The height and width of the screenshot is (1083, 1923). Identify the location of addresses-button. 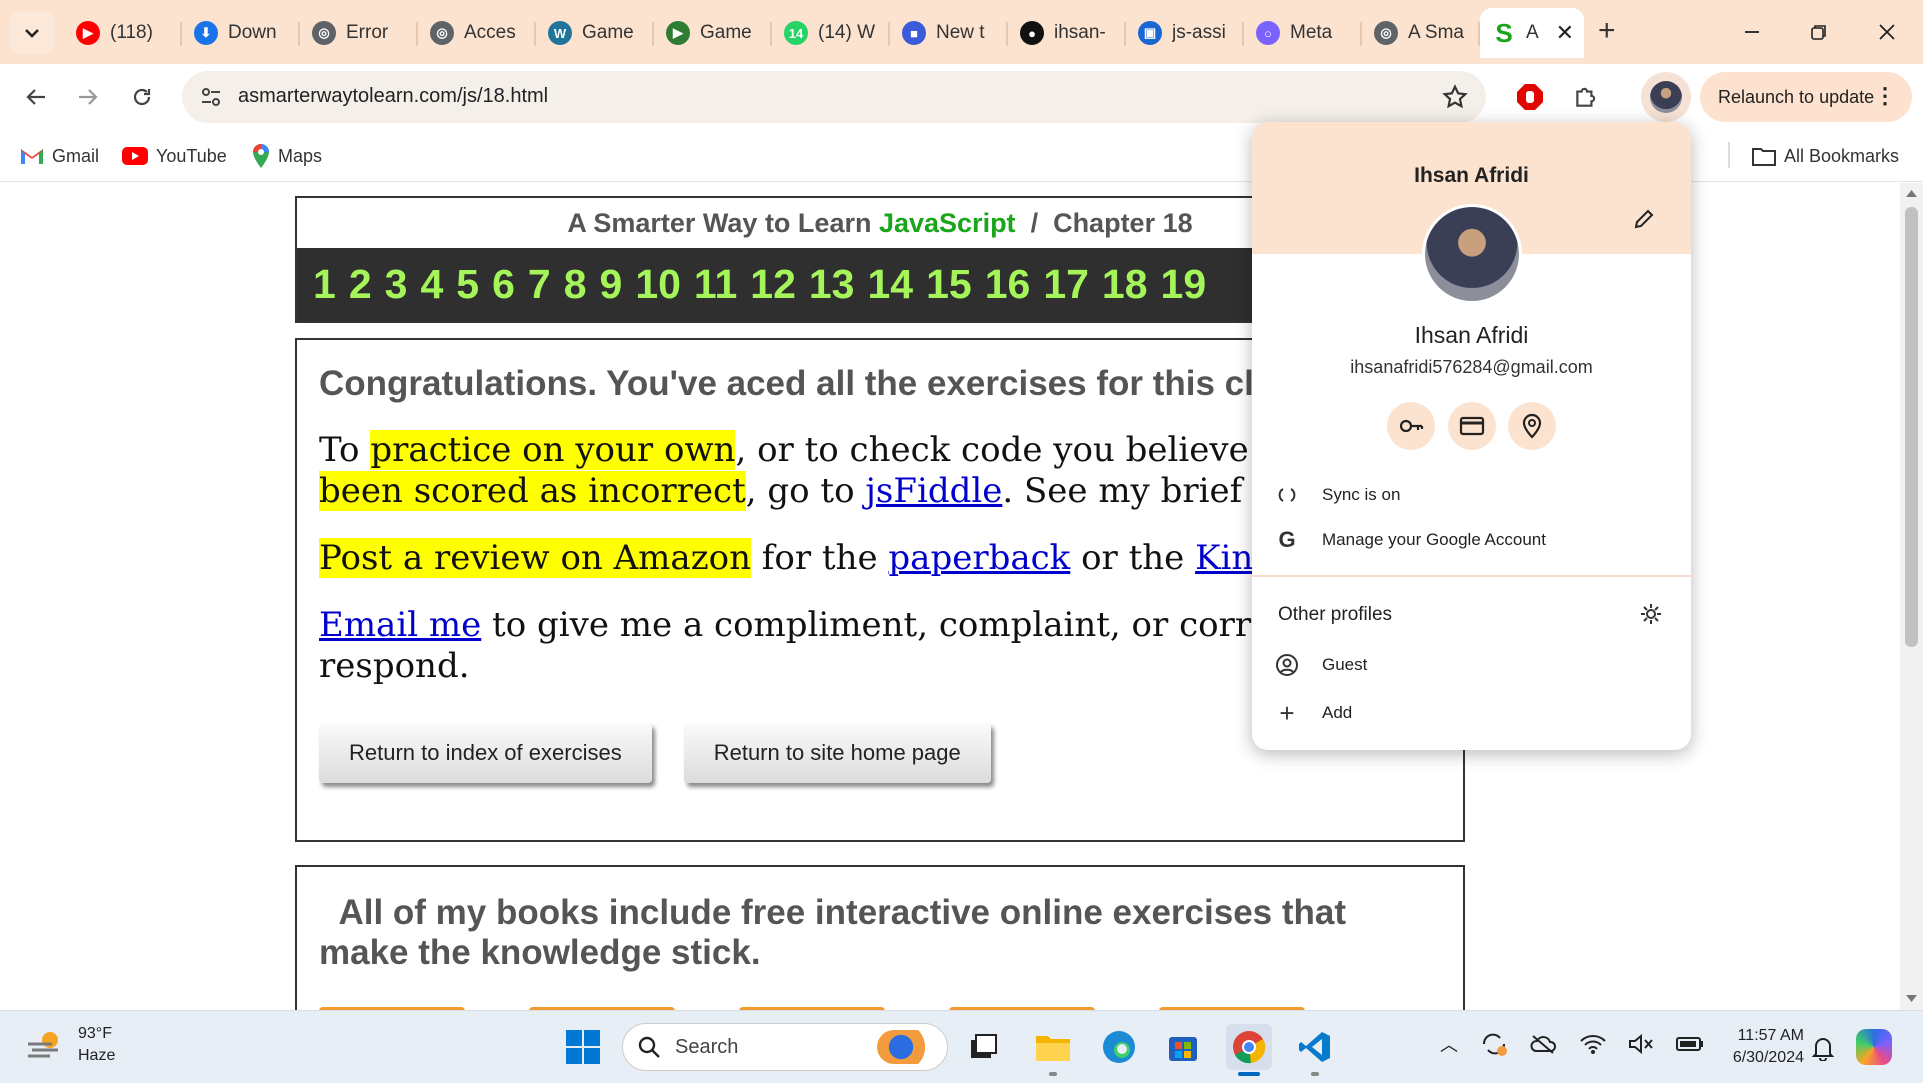
(1532, 426).